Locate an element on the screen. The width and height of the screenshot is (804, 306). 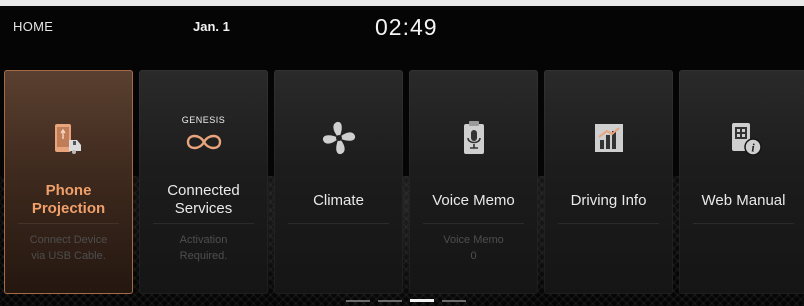
tile-sub-line1: Voice Memo is located at coordinates (473, 240).